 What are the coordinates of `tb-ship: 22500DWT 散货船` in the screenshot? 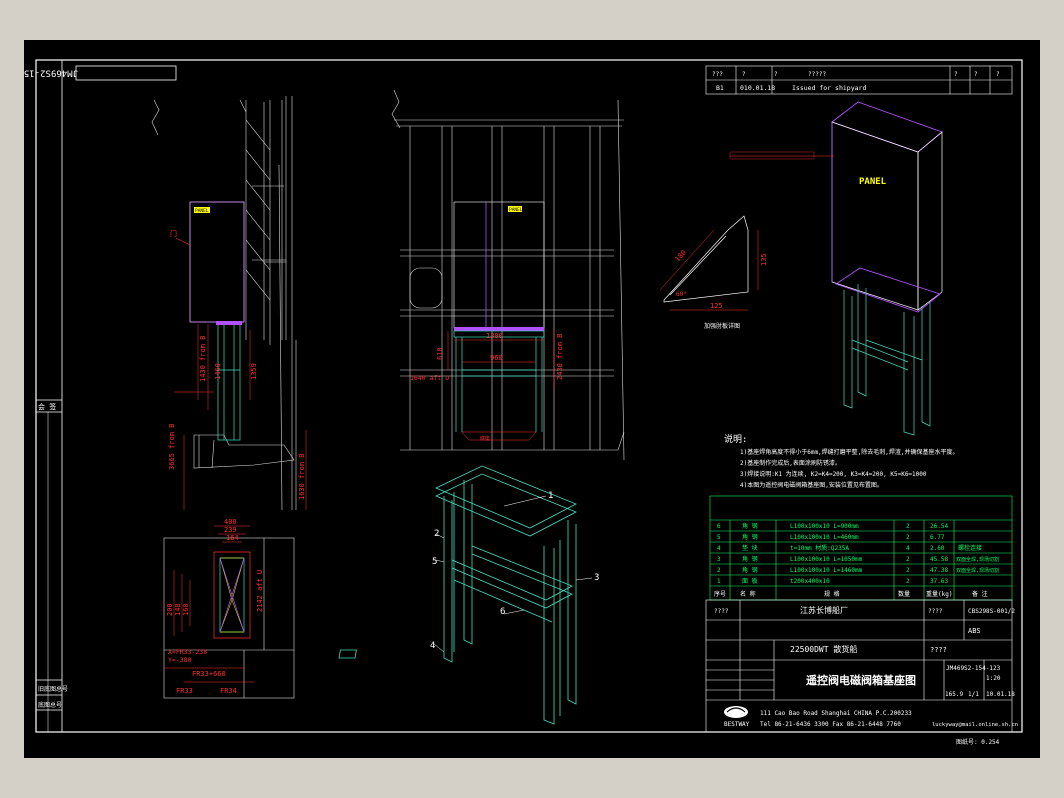 It's located at (823, 649).